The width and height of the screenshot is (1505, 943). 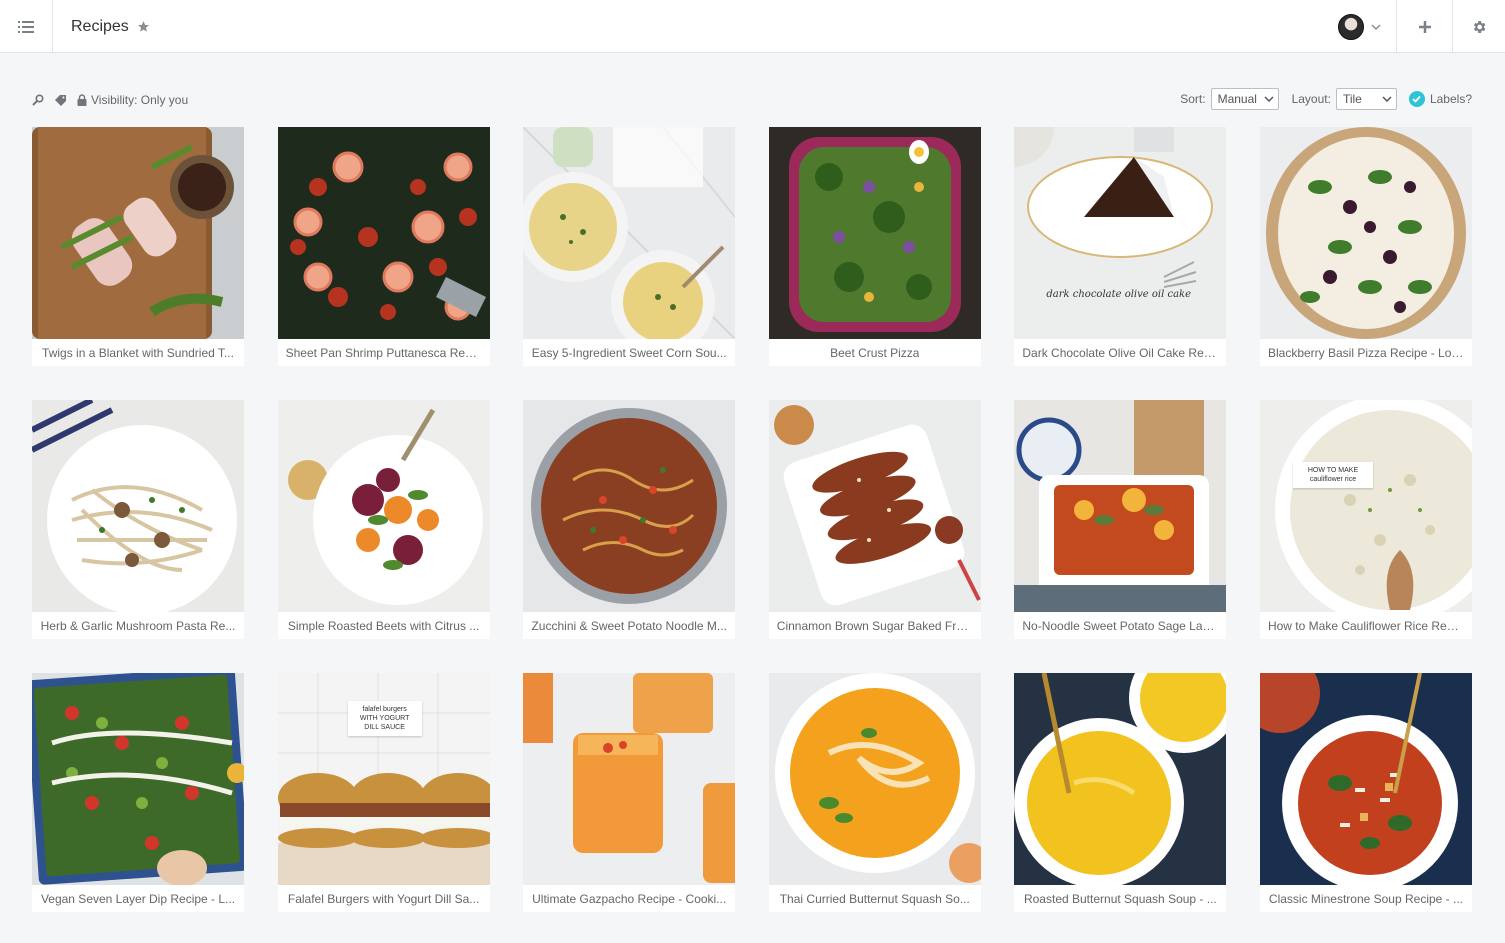 I want to click on sort-select: Manual, so click(x=1244, y=99).